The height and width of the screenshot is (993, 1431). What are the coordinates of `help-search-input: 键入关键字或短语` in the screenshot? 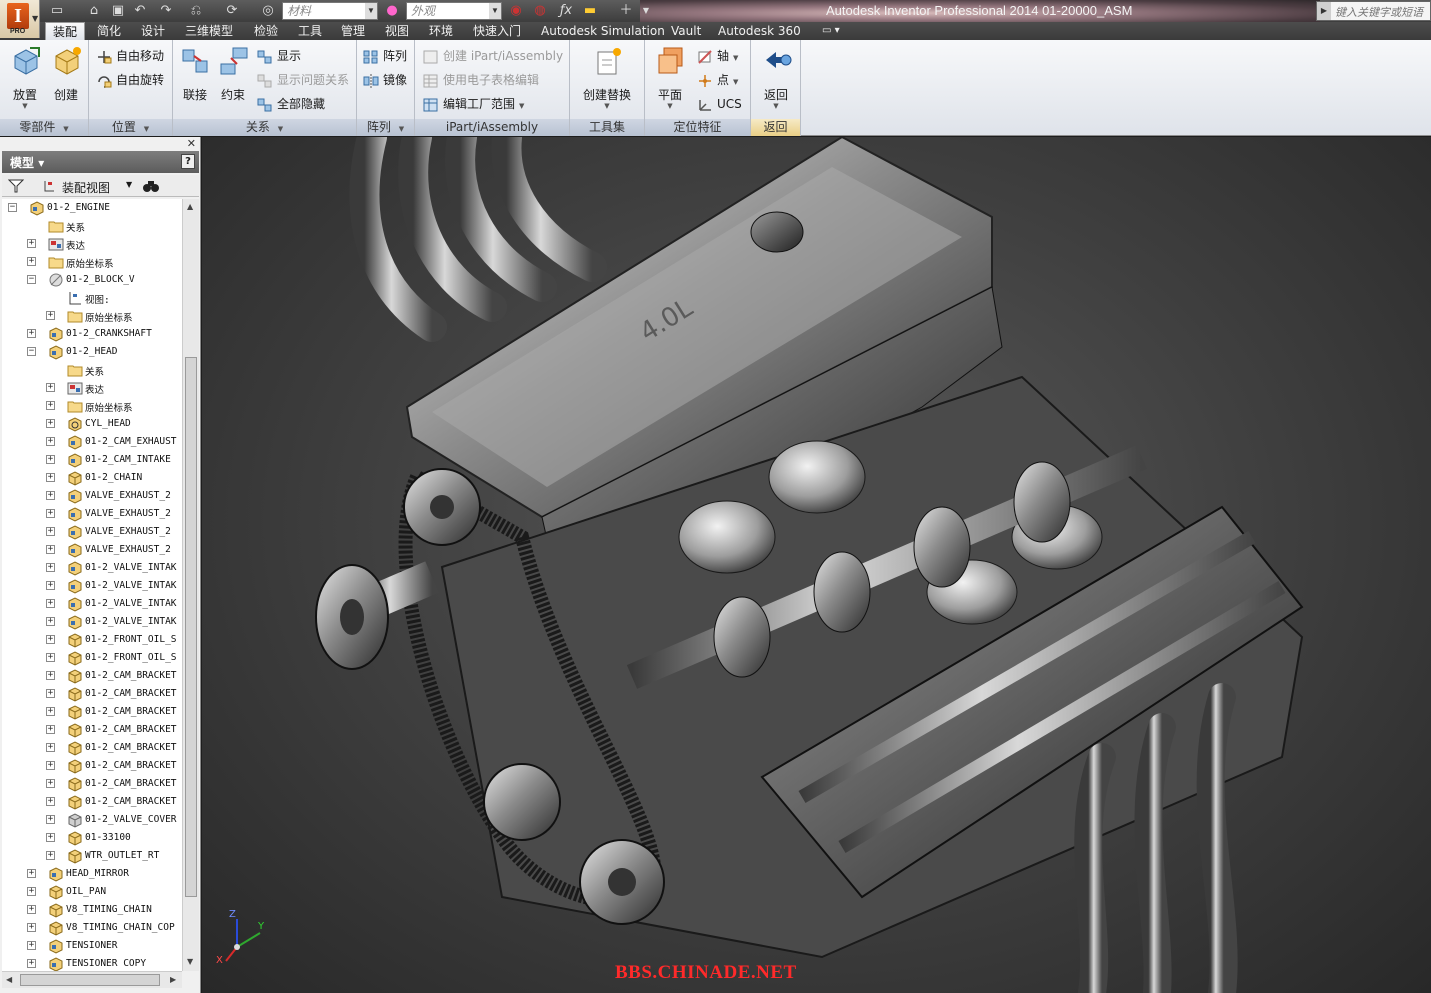 It's located at (1379, 12).